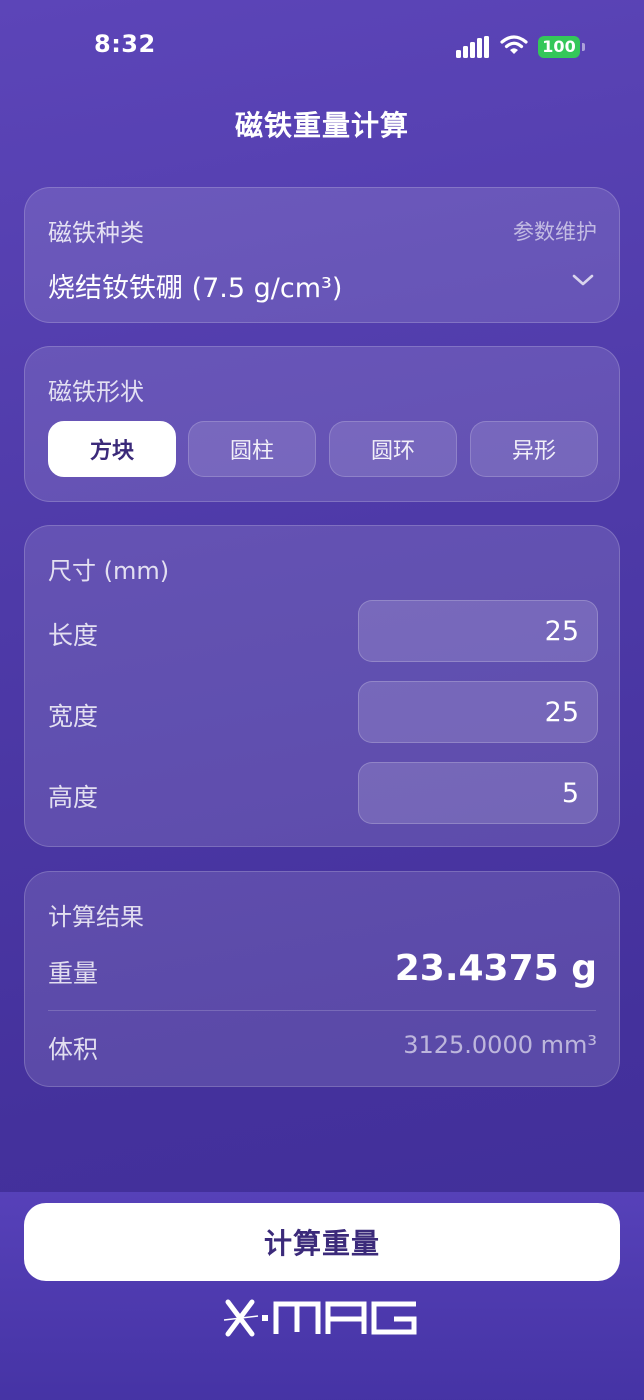 This screenshot has width=644, height=1400. What do you see at coordinates (322, 1242) in the screenshot?
I see `calculate-weight-button: 计算重量` at bounding box center [322, 1242].